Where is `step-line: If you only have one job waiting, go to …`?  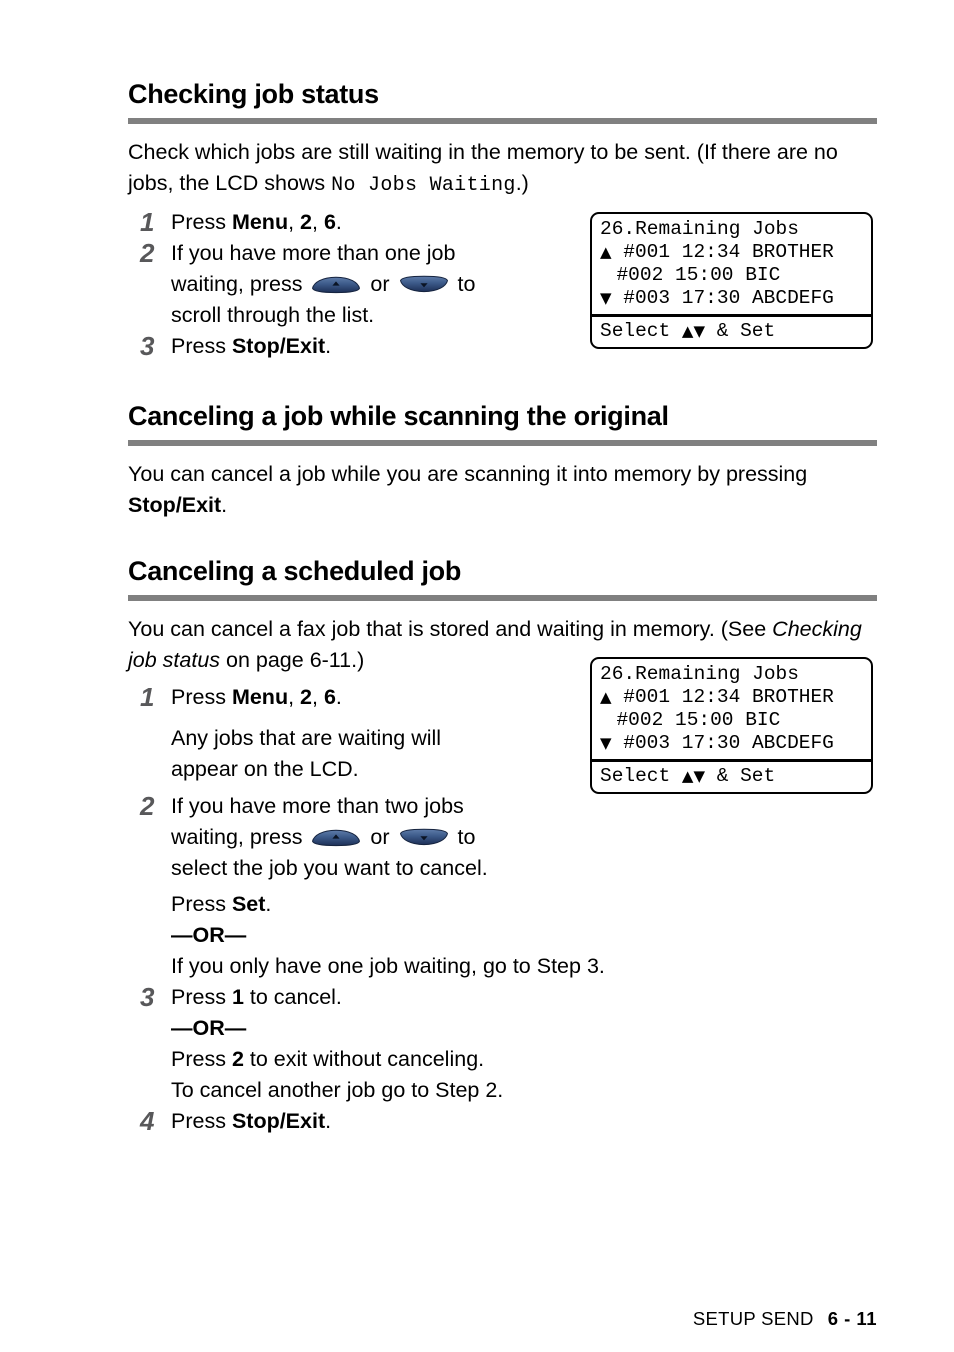 step-line: If you only have one job waiting, go to … is located at coordinates (388, 966).